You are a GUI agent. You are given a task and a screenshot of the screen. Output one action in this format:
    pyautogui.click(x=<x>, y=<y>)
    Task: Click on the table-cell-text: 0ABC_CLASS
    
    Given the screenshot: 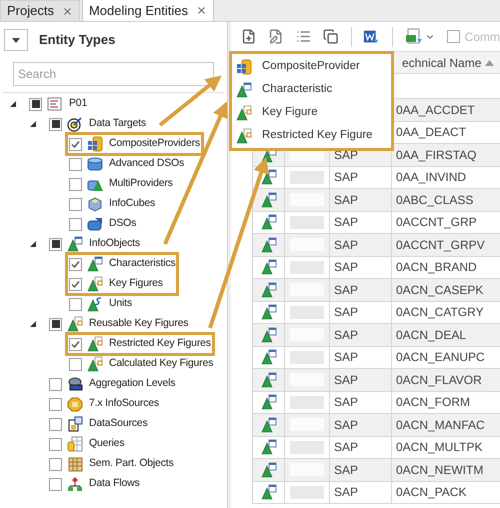 What is the action you would take?
    pyautogui.click(x=435, y=200)
    